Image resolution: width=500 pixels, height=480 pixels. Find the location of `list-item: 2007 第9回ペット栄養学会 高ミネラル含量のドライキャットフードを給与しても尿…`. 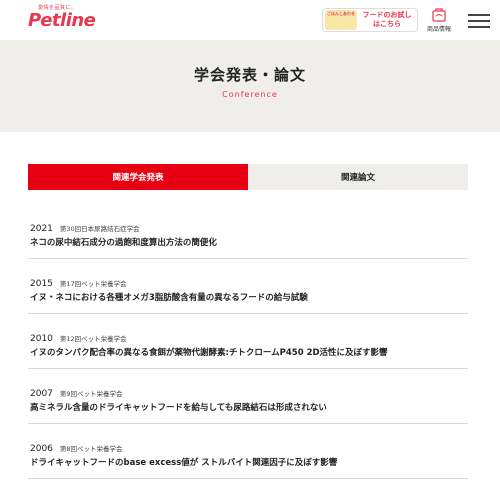

list-item: 2007 第9回ペット栄養学会 高ミネラル含量のドライキャットフードを給与しても尿… is located at coordinates (248, 396).